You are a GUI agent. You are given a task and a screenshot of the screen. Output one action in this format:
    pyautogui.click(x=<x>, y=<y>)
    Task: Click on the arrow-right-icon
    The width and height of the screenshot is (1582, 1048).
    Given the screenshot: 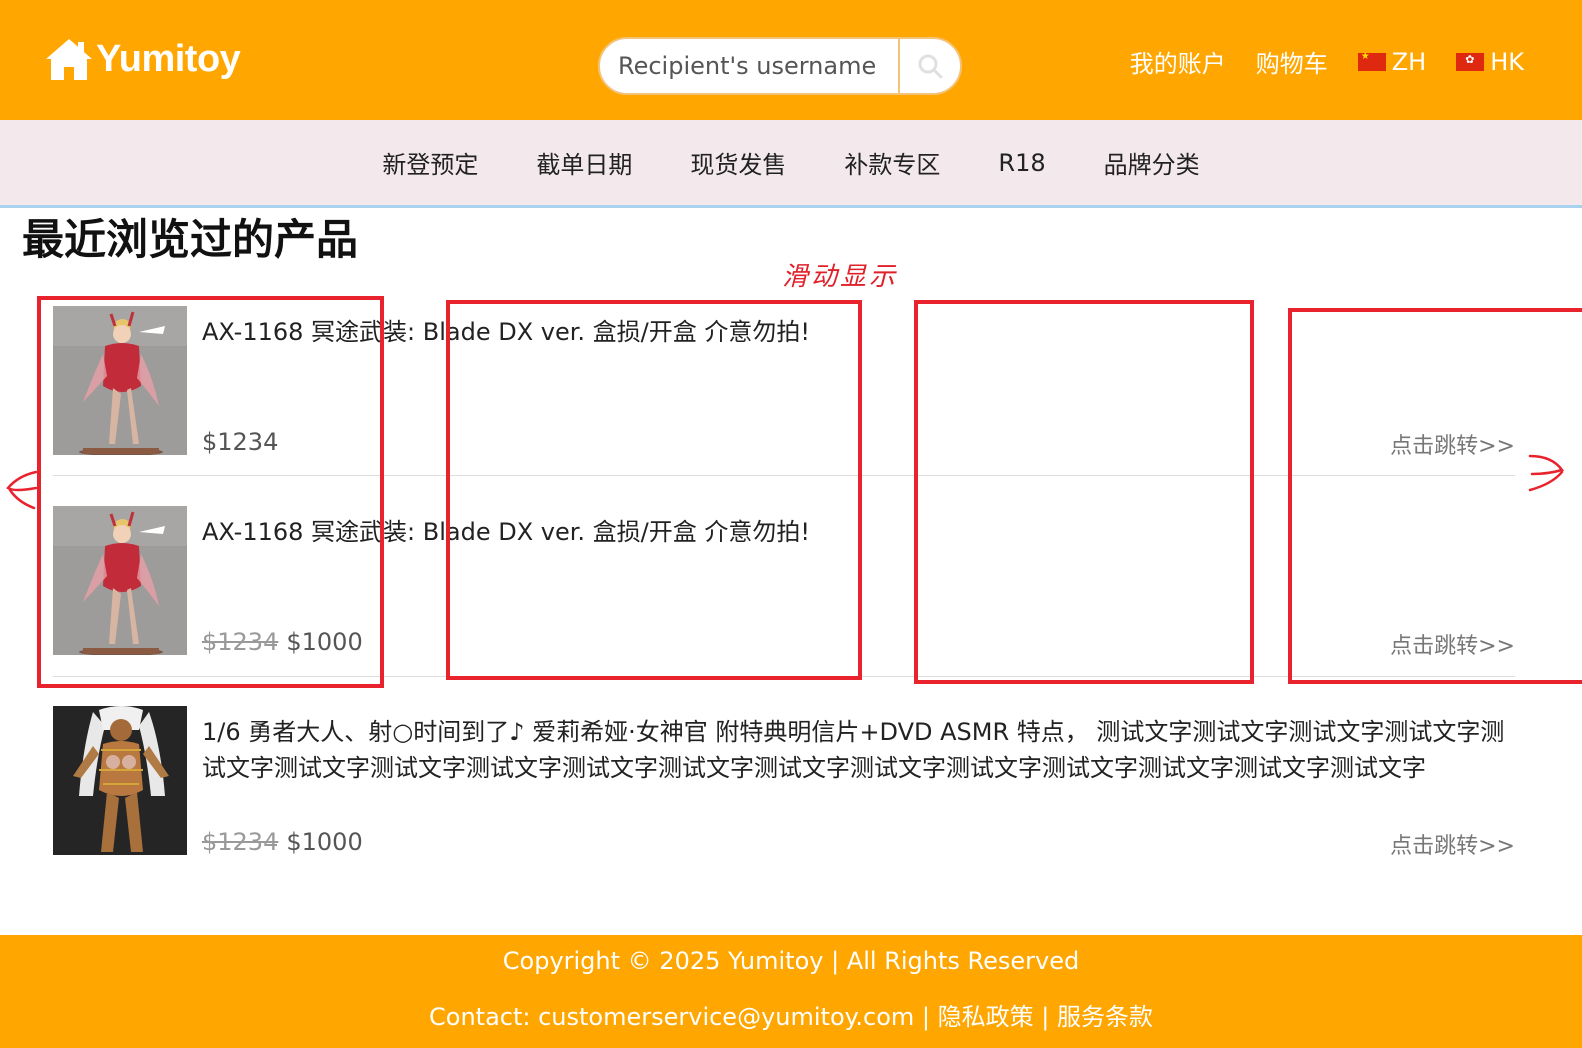 What is the action you would take?
    pyautogui.click(x=1546, y=472)
    